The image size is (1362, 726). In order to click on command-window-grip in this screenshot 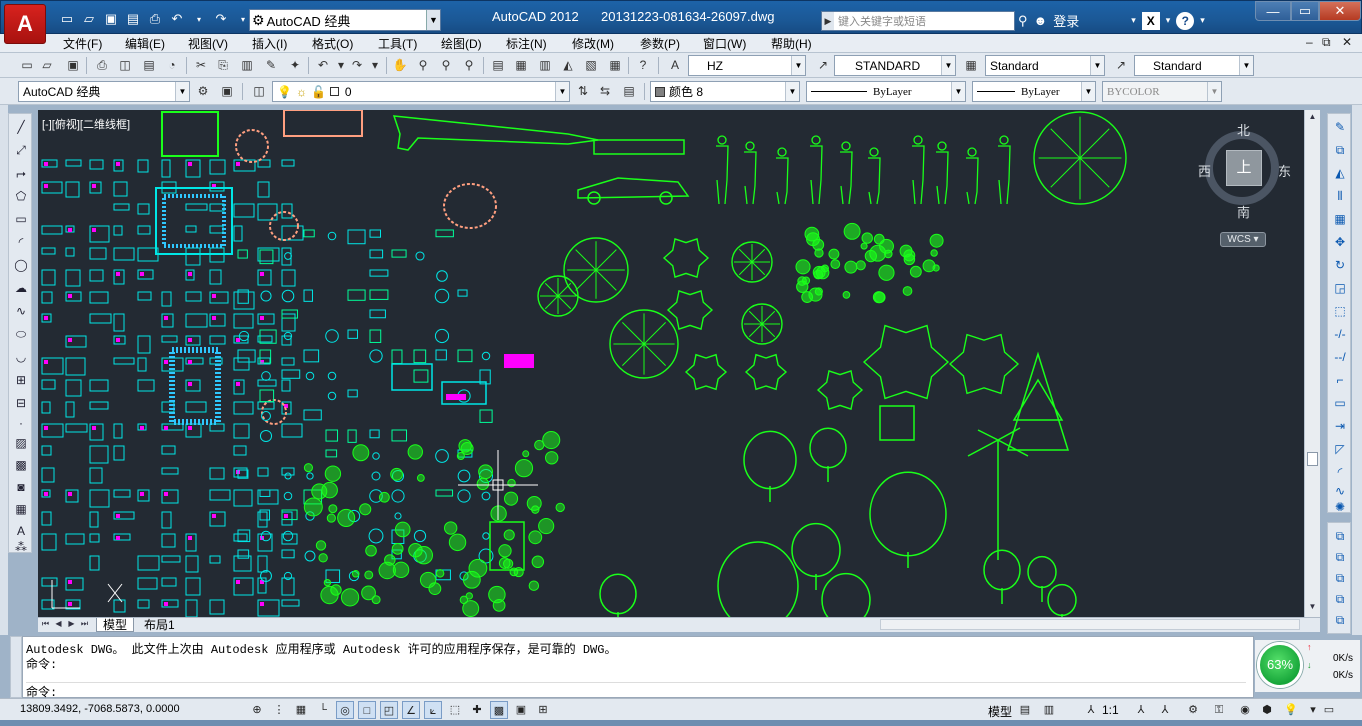, I will do `click(16, 667)`.